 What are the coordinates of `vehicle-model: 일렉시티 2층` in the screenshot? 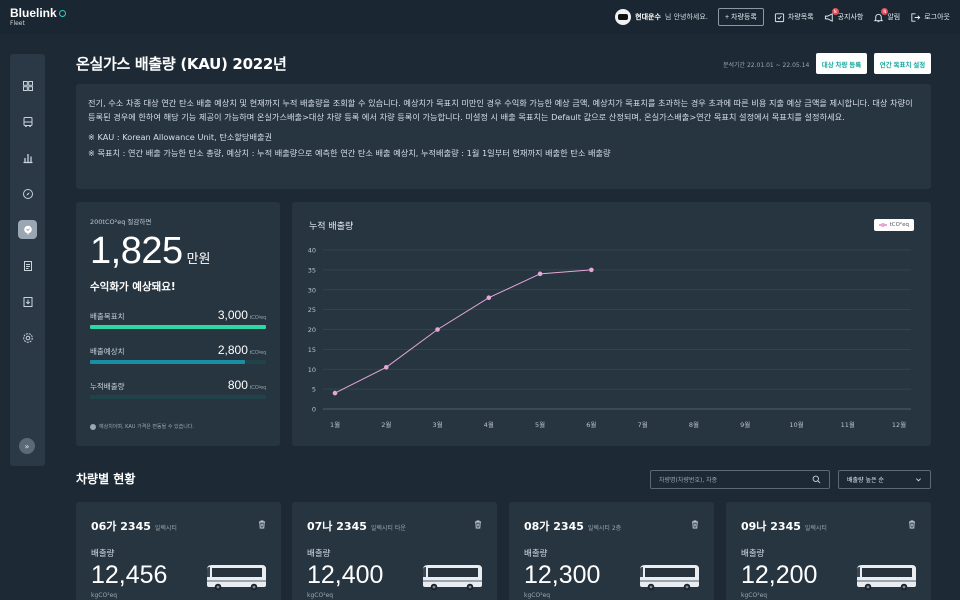 It's located at (604, 528).